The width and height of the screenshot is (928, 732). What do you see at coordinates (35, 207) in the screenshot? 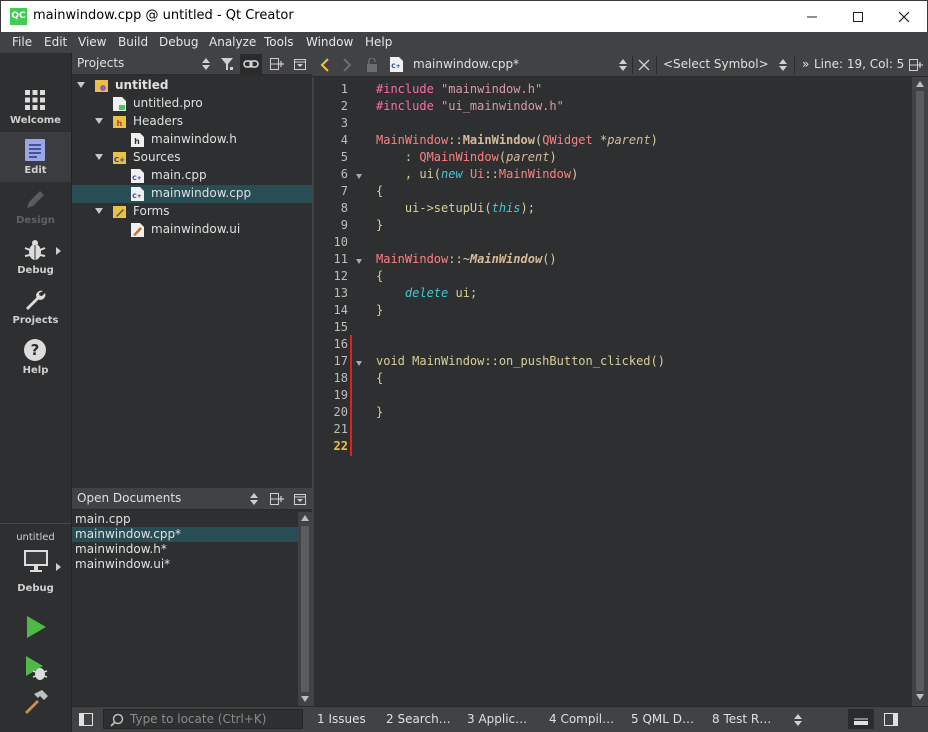
I see `mode-design: Design` at bounding box center [35, 207].